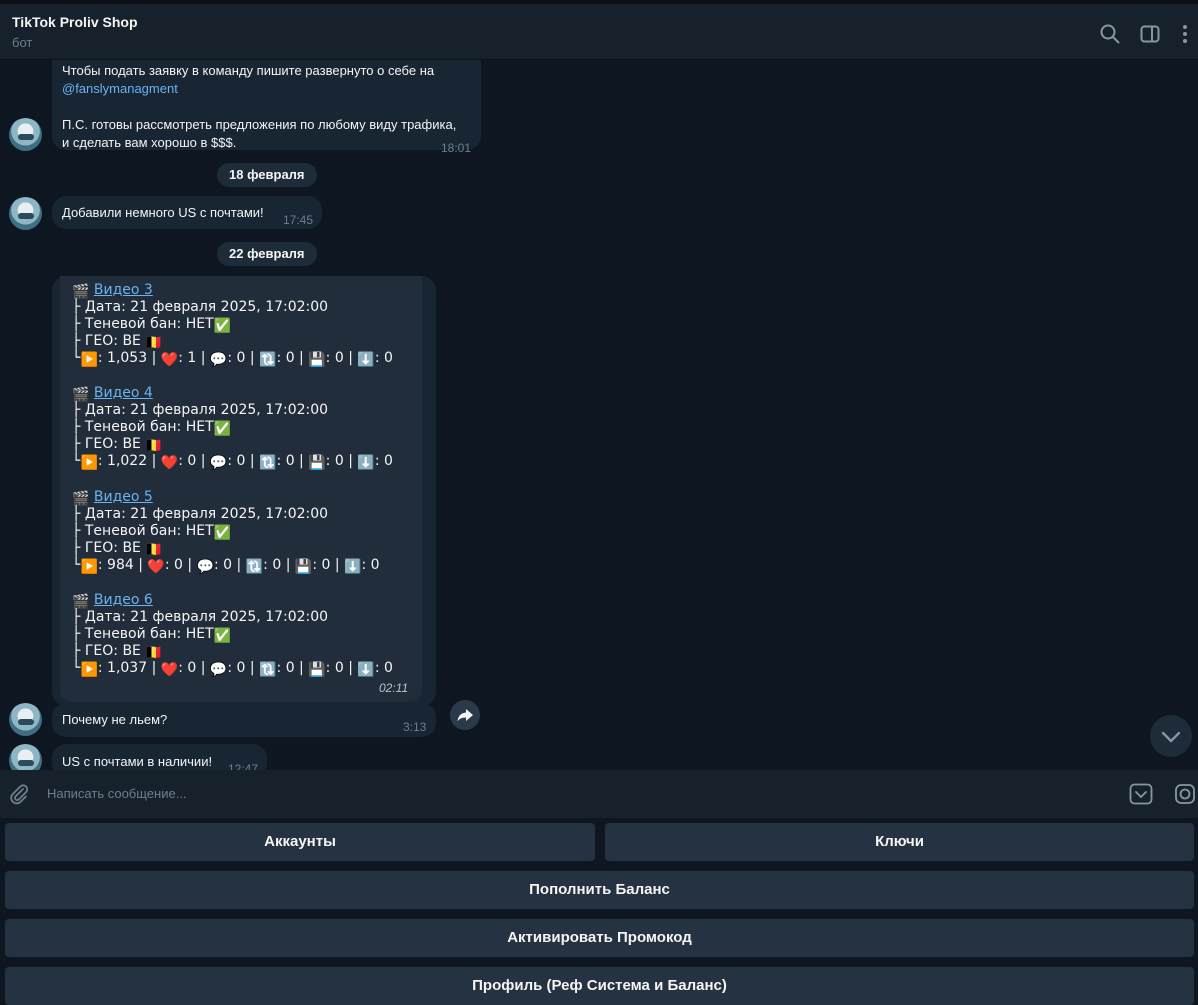  Describe the element at coordinates (1185, 34) in the screenshot. I see `more-vertical-icon` at that location.